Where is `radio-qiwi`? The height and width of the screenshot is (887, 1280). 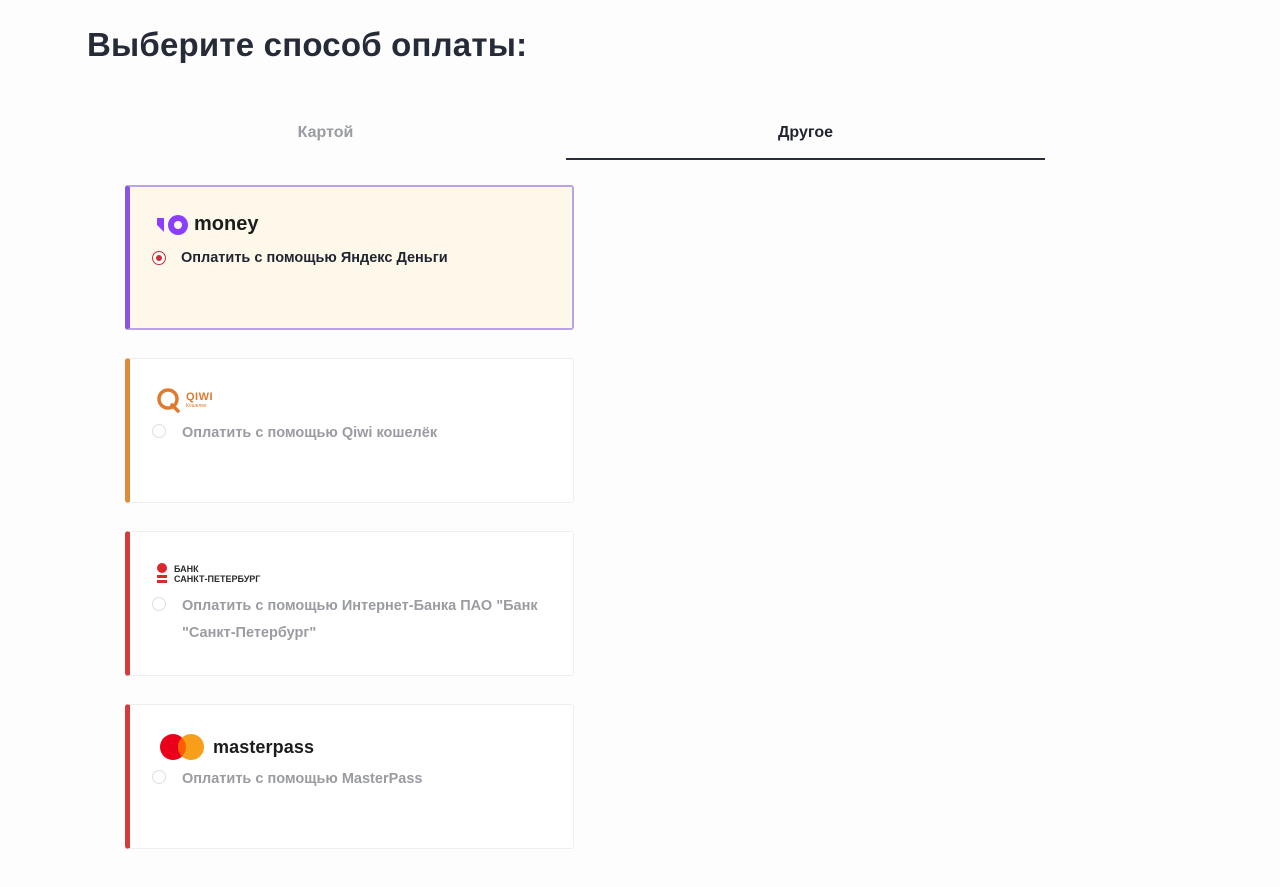 radio-qiwi is located at coordinates (159, 431).